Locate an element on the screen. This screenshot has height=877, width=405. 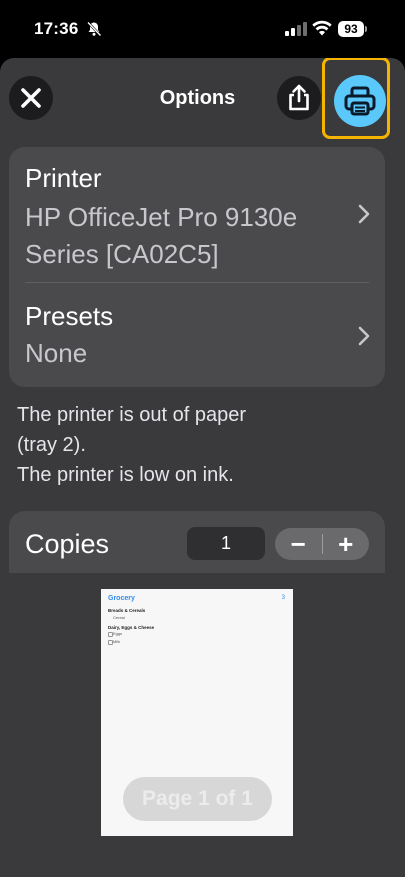
doc-item: Eggs is located at coordinates (118, 633).